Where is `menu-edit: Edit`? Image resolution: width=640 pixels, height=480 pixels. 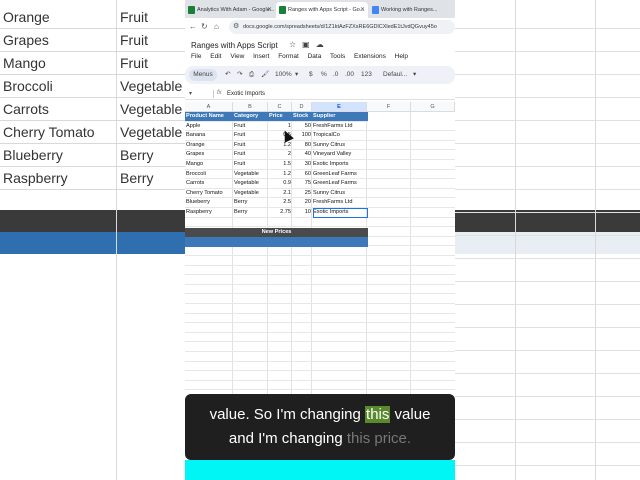 menu-edit: Edit is located at coordinates (215, 56).